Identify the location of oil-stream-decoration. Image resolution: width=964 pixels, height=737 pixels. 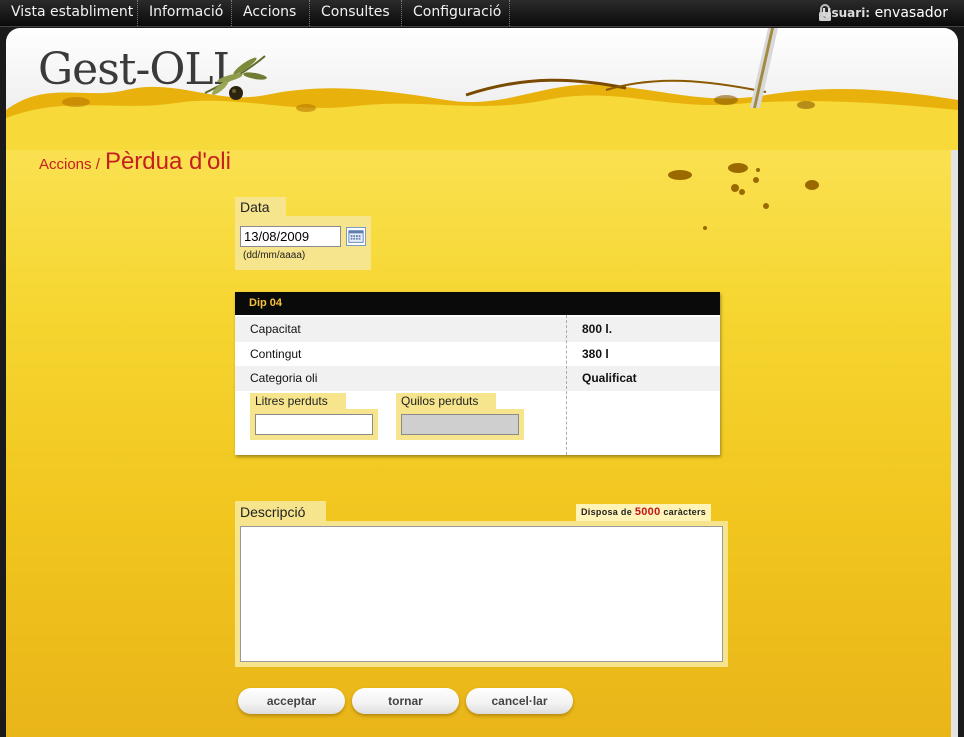
(764, 68).